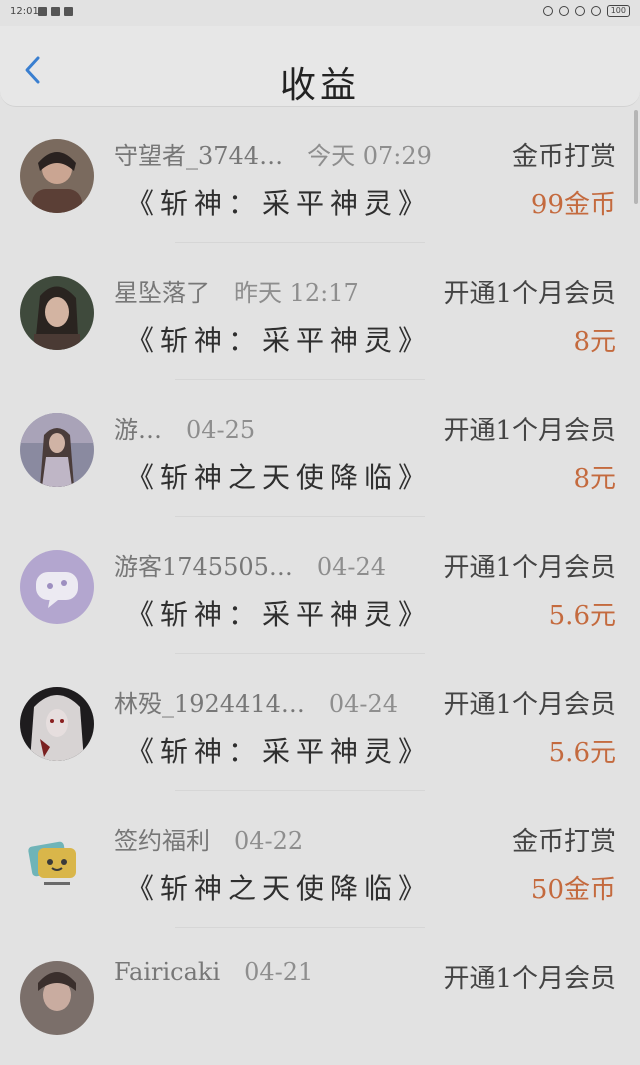 The height and width of the screenshot is (1065, 640). What do you see at coordinates (320, 859) in the screenshot?
I see `earning-item: 签约福利 04-22 金币打赏 《斩神之天使降临》 50金币` at bounding box center [320, 859].